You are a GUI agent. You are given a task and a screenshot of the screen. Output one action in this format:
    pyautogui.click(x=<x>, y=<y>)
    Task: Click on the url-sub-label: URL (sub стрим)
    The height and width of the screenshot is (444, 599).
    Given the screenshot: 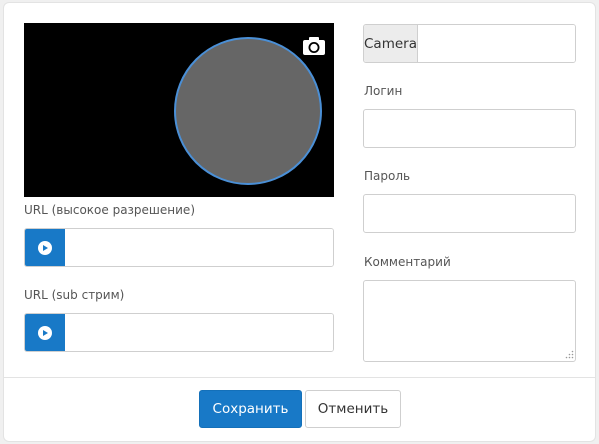 What is the action you would take?
    pyautogui.click(x=74, y=295)
    